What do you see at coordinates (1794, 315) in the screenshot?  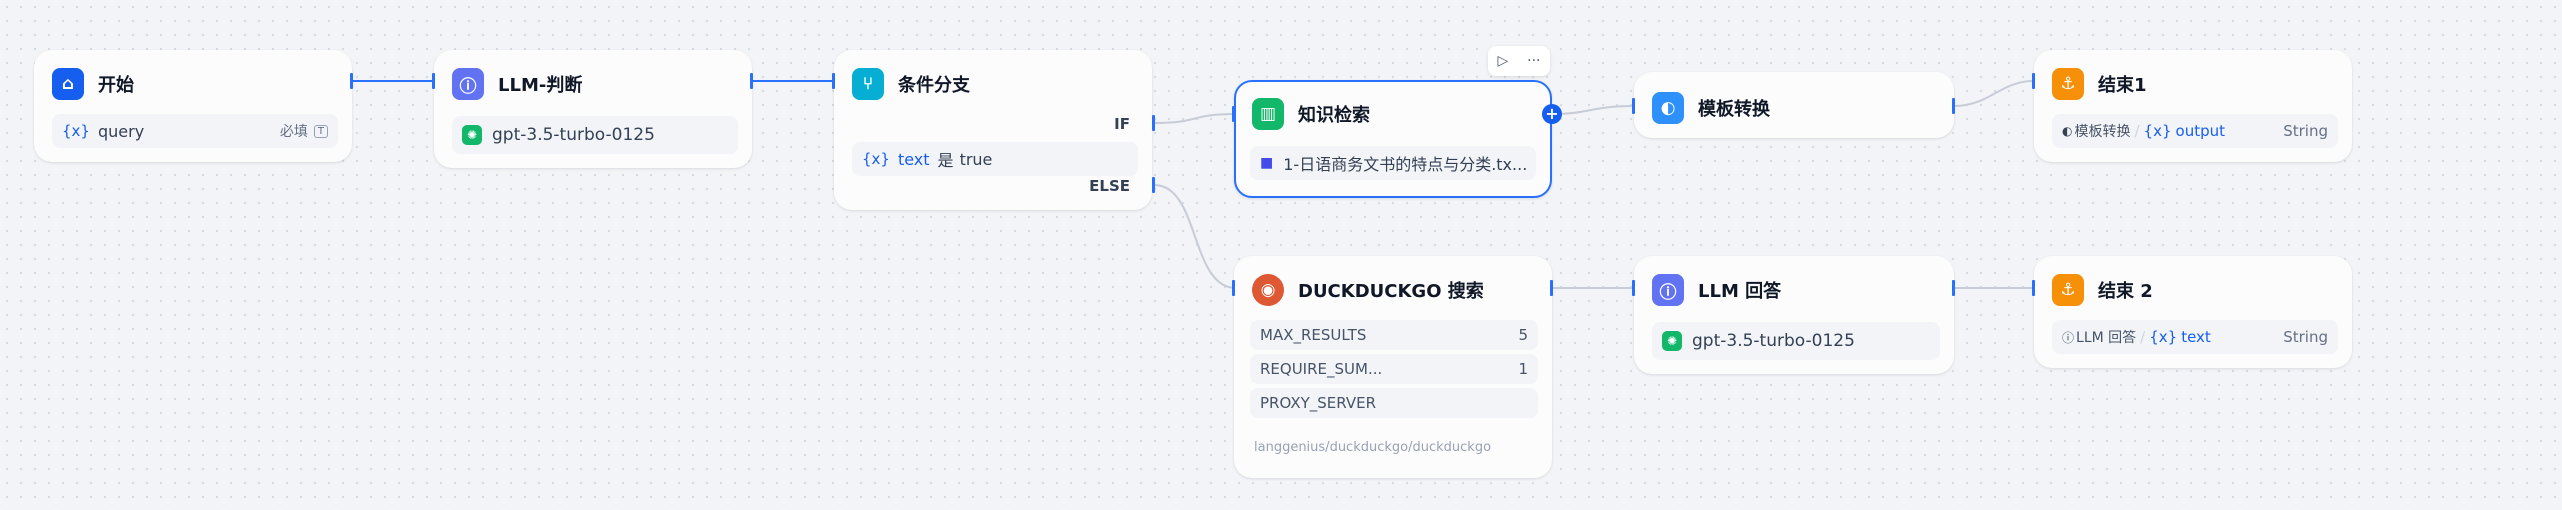 I see `node-llm-answer: ⓘ LLM 回答 ✺ gpt-3.5-turbo-0125` at bounding box center [1794, 315].